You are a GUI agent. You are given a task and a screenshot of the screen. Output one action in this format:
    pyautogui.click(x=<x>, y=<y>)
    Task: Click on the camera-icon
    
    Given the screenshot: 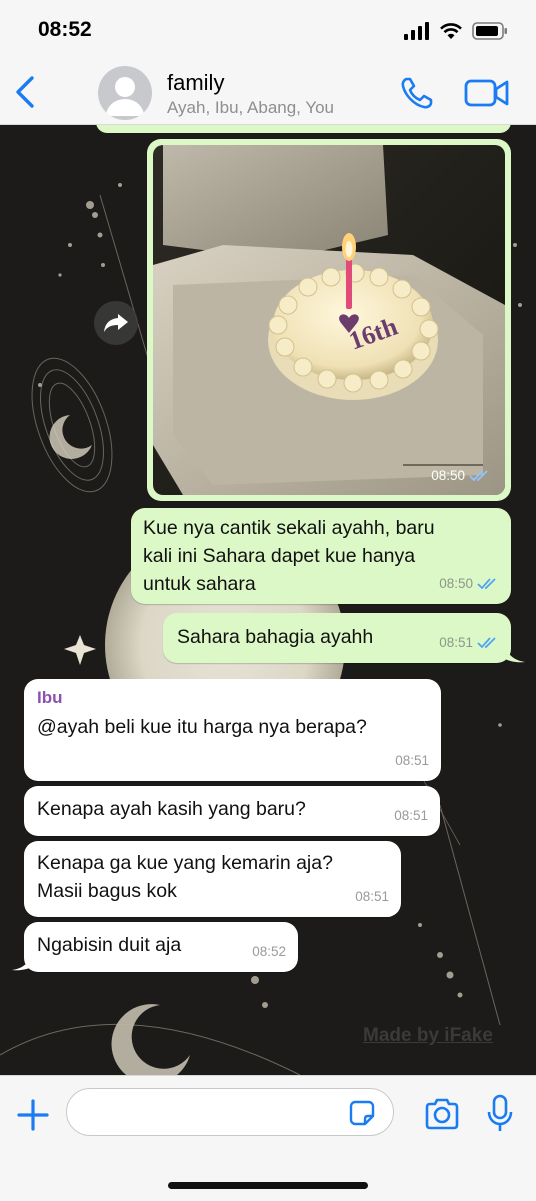 What is the action you would take?
    pyautogui.click(x=442, y=1114)
    